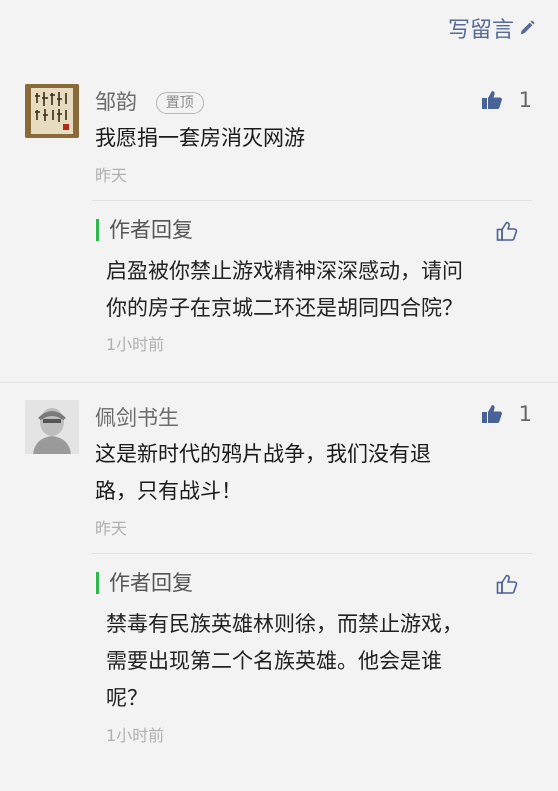  I want to click on author-reply-text: 启盈被你禁止游戏精神深深感动，请问 你的房子在京城二环还是胡同四合院？, so click(316, 290).